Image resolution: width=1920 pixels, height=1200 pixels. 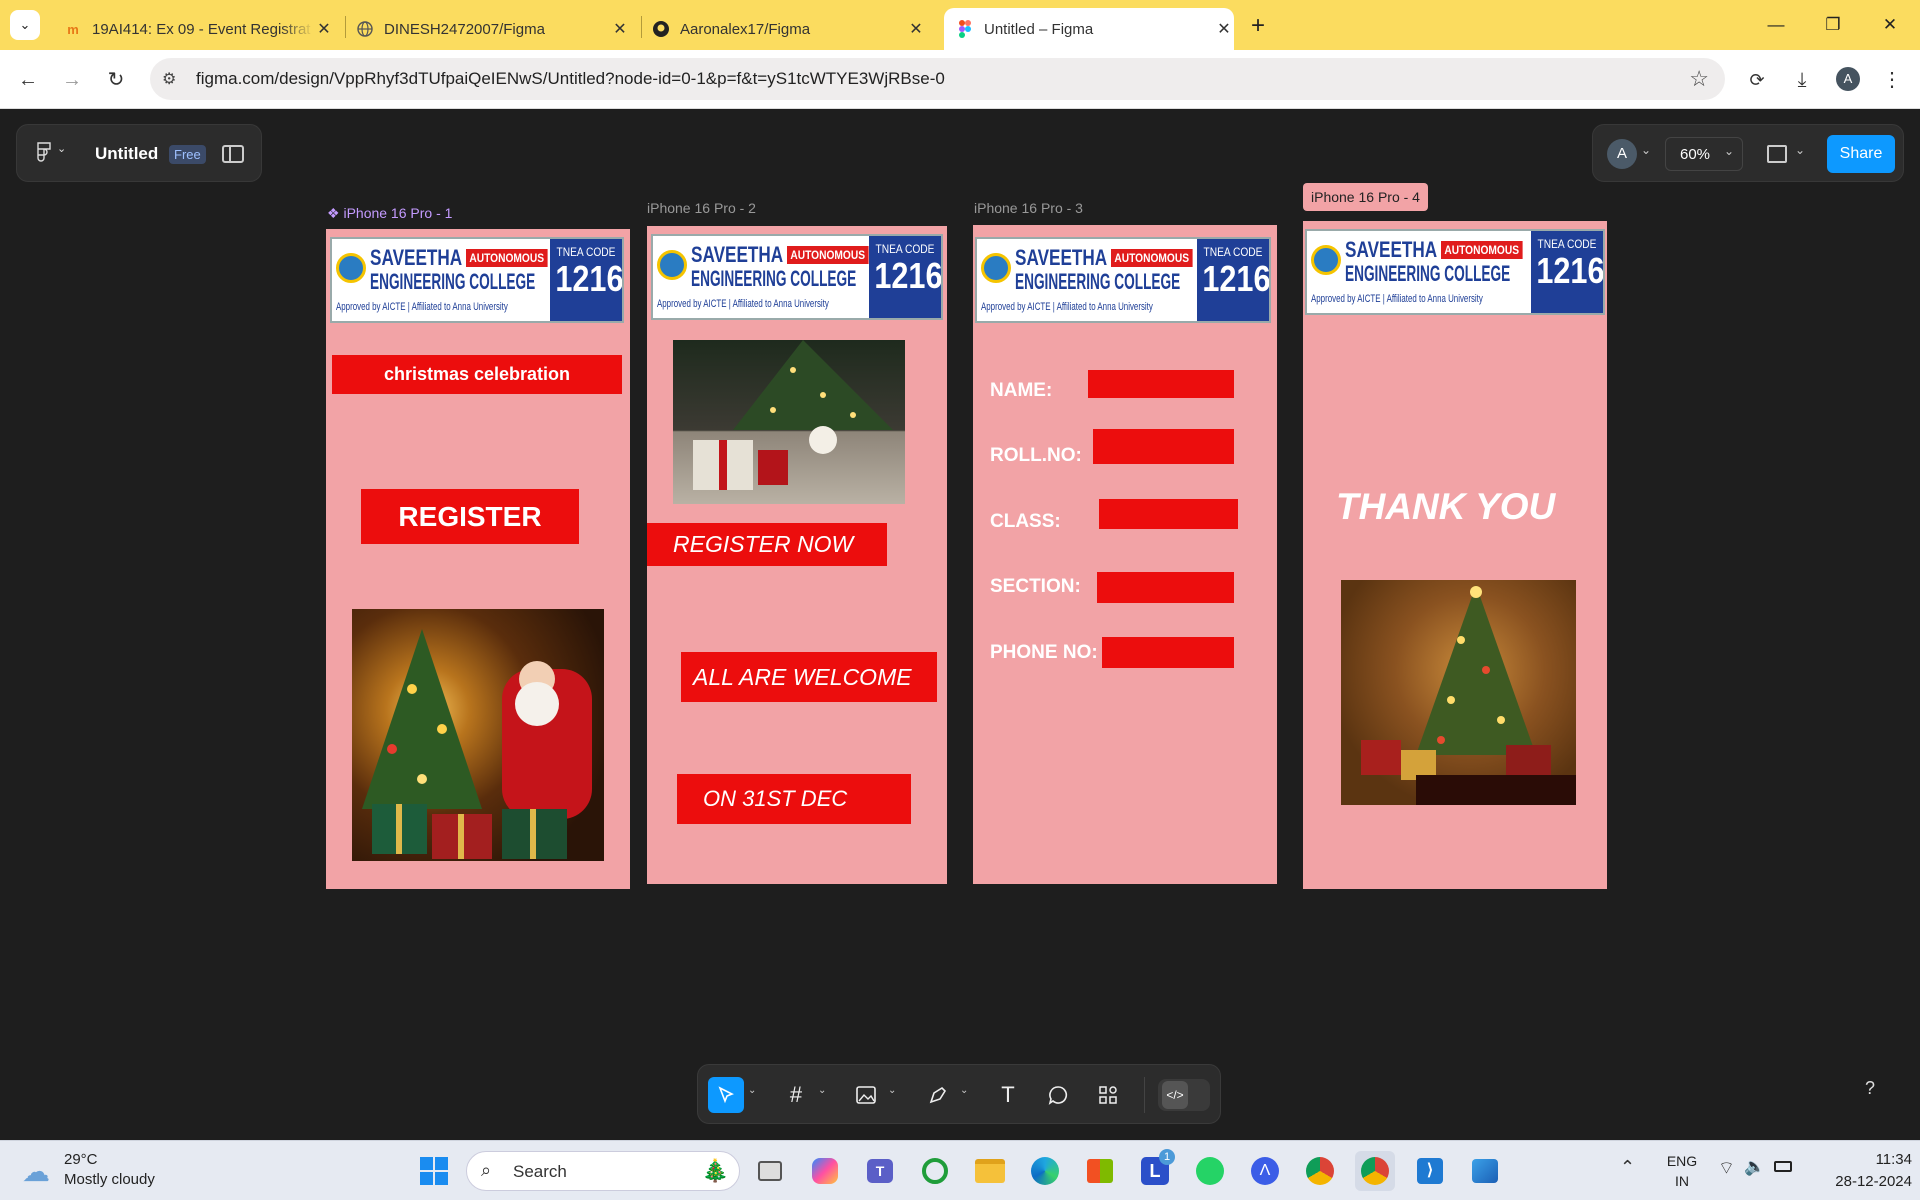 What do you see at coordinates (345, 27) in the screenshot?
I see `tab-separator` at bounding box center [345, 27].